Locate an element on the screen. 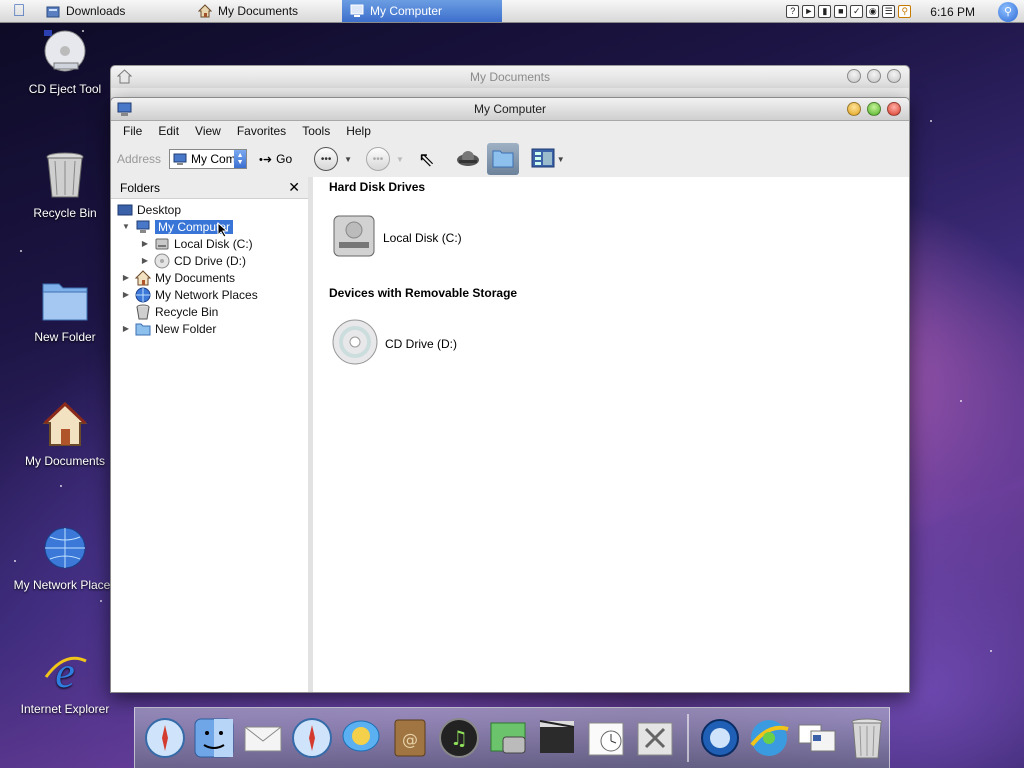 Image resolution: width=1024 pixels, height=768 pixels. folders-toggle-button is located at coordinates (502, 159).